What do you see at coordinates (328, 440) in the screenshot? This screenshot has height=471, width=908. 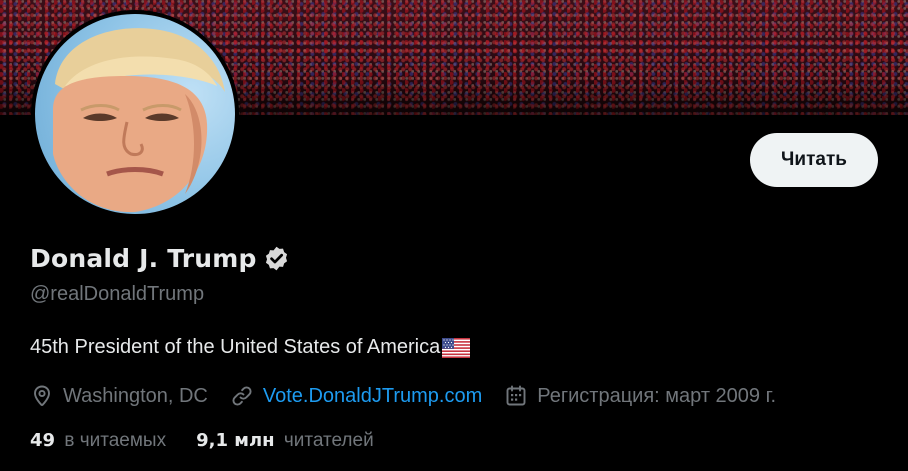 I see `followers-label: читателей` at bounding box center [328, 440].